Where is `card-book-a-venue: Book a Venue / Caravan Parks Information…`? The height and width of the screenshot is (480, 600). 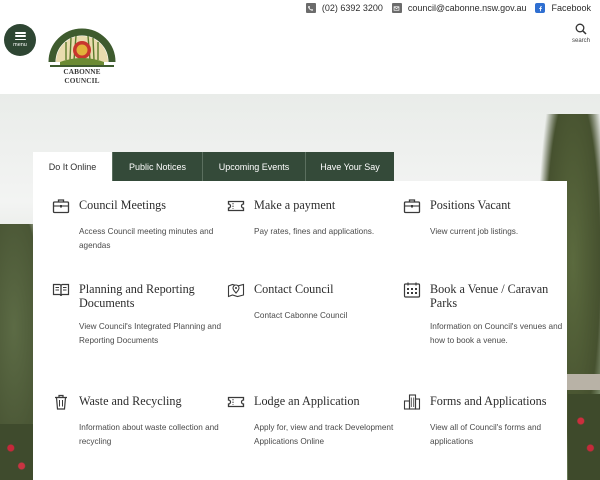
card-book-a-venue: Book a Venue / Caravan Parks Information… is located at coordinates (488, 315).